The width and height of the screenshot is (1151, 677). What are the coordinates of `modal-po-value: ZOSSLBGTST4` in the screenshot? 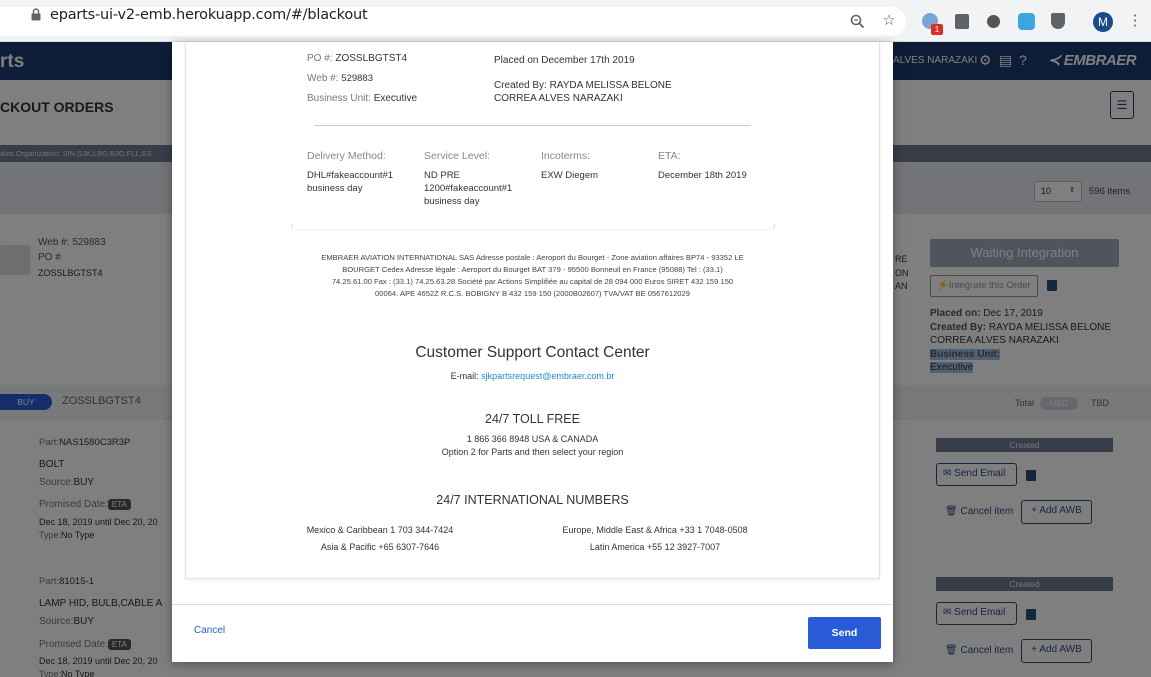 It's located at (371, 58).